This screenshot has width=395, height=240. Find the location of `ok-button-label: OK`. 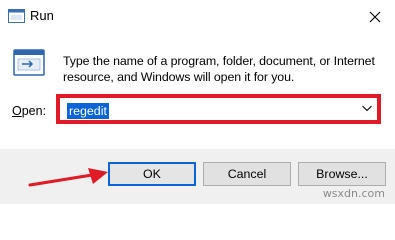

ok-button-label: OK is located at coordinates (152, 174).